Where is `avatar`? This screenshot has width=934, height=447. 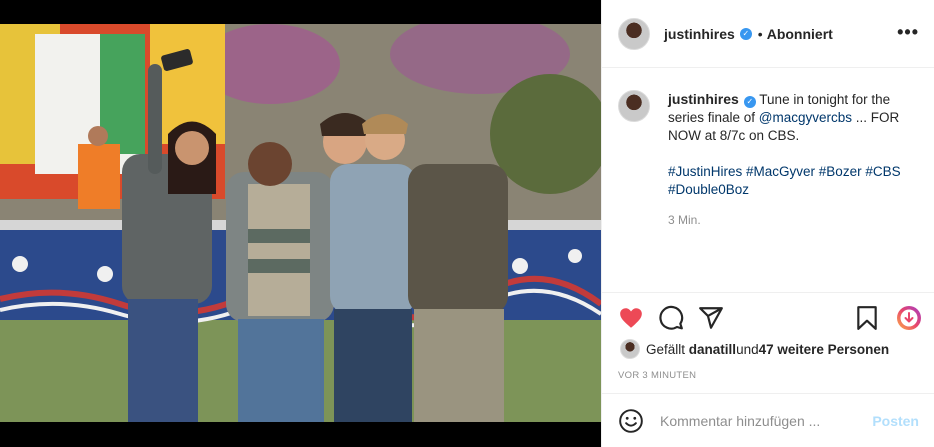
avatar is located at coordinates (634, 33).